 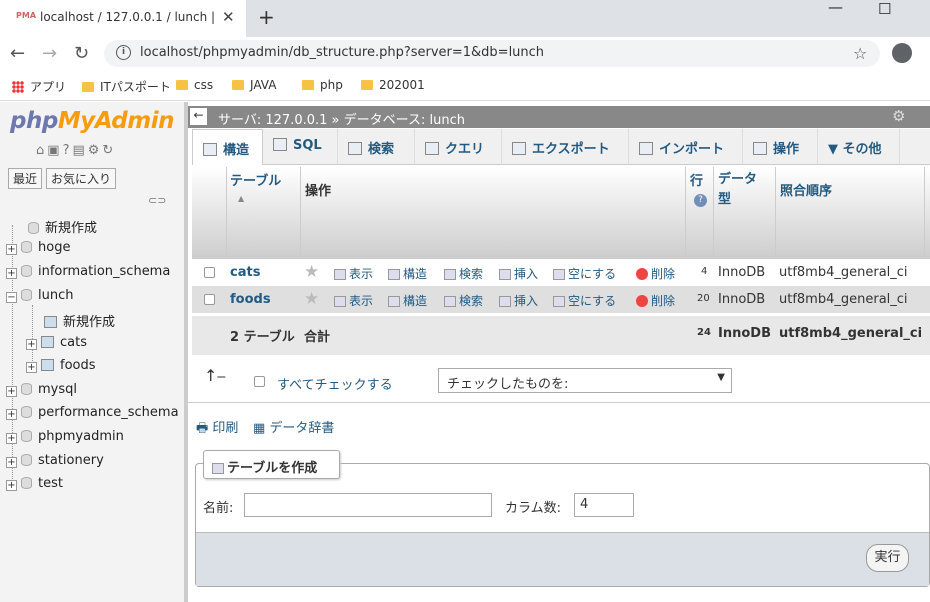 What do you see at coordinates (26, 271) in the screenshot?
I see `database-icon` at bounding box center [26, 271].